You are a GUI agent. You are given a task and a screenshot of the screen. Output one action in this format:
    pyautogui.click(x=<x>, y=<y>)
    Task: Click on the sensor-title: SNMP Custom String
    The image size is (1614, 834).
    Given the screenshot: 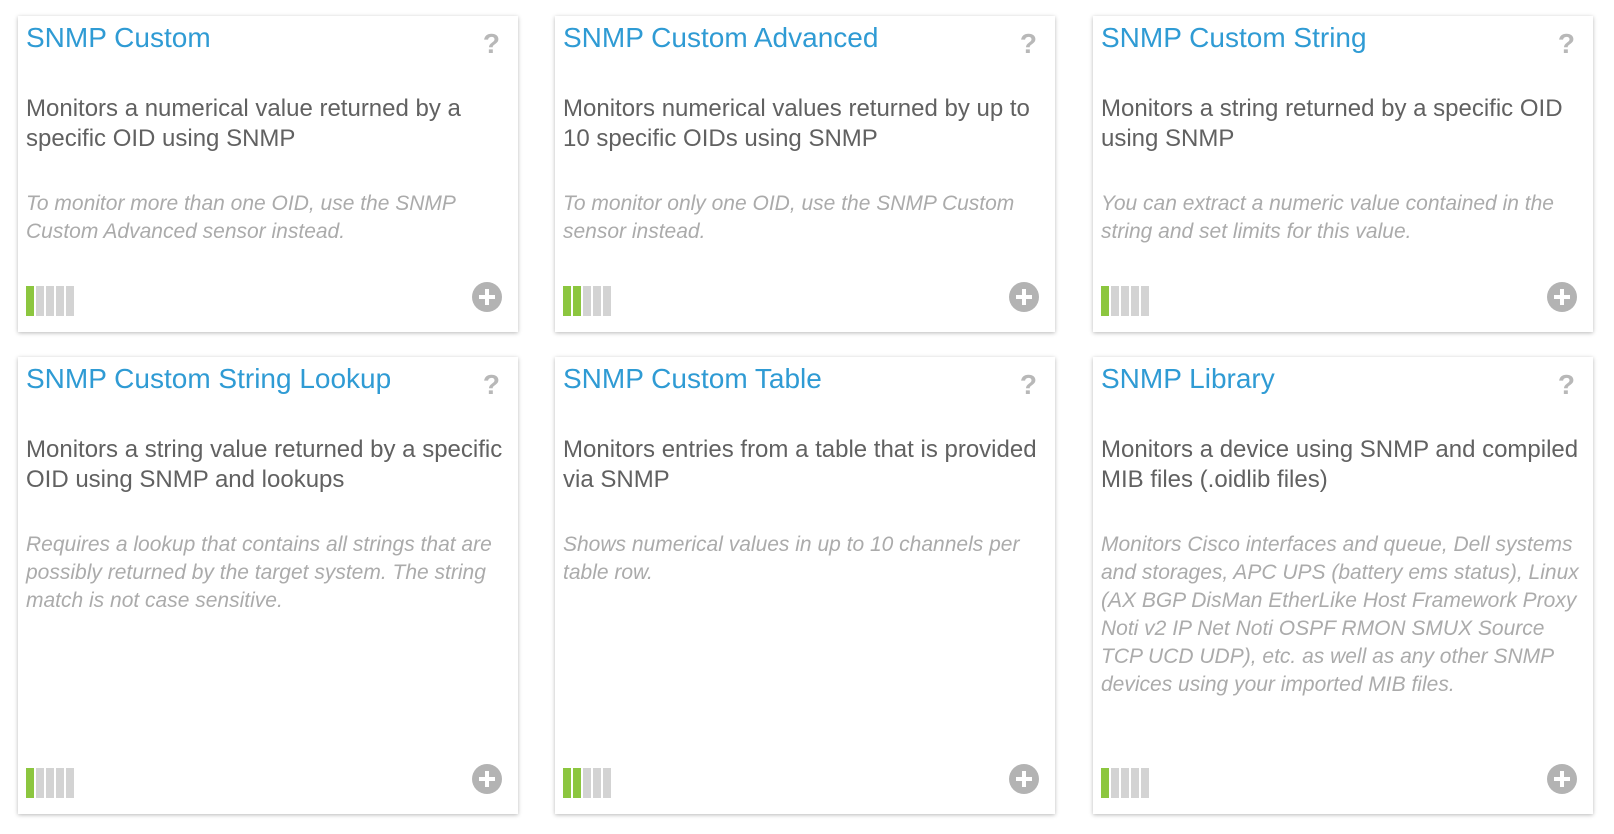 What is the action you would take?
    pyautogui.click(x=1234, y=38)
    